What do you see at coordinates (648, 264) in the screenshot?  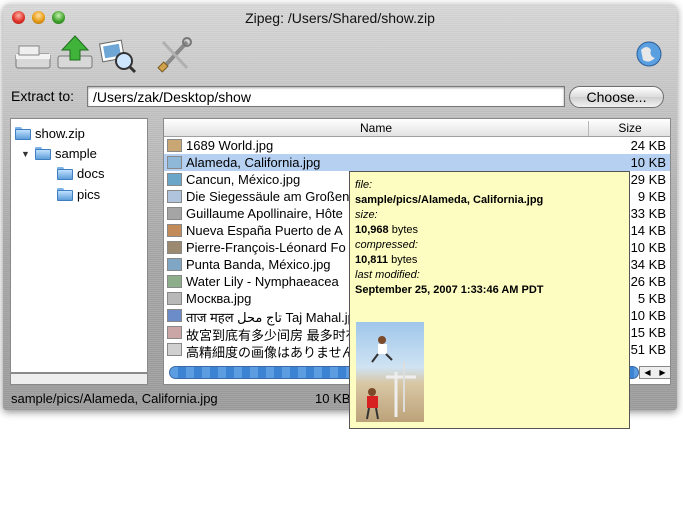 I see `file-size: 34 KB` at bounding box center [648, 264].